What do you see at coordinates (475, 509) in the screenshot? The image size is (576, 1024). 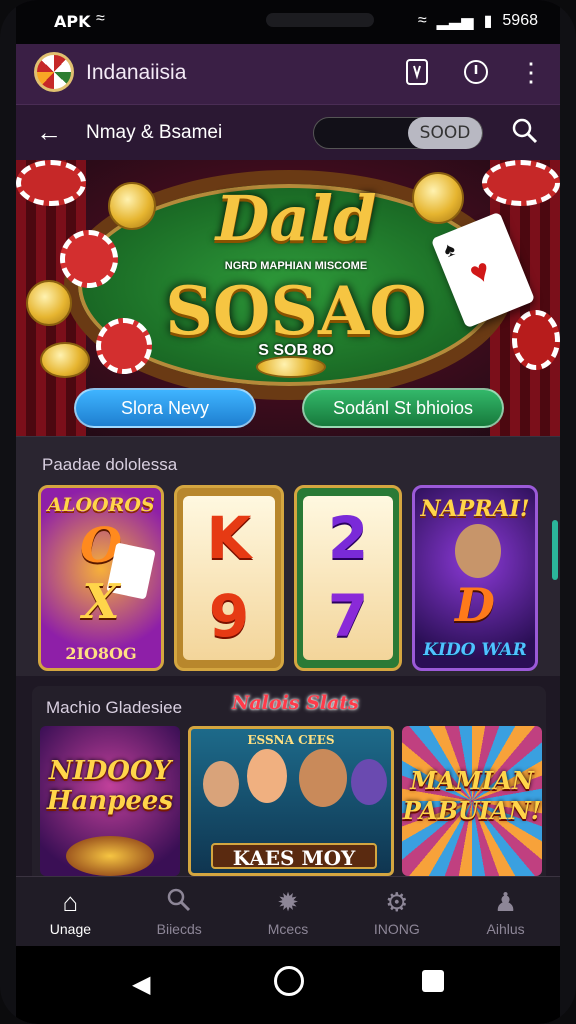 I see `game-tile-title: NAPRAI!` at bounding box center [475, 509].